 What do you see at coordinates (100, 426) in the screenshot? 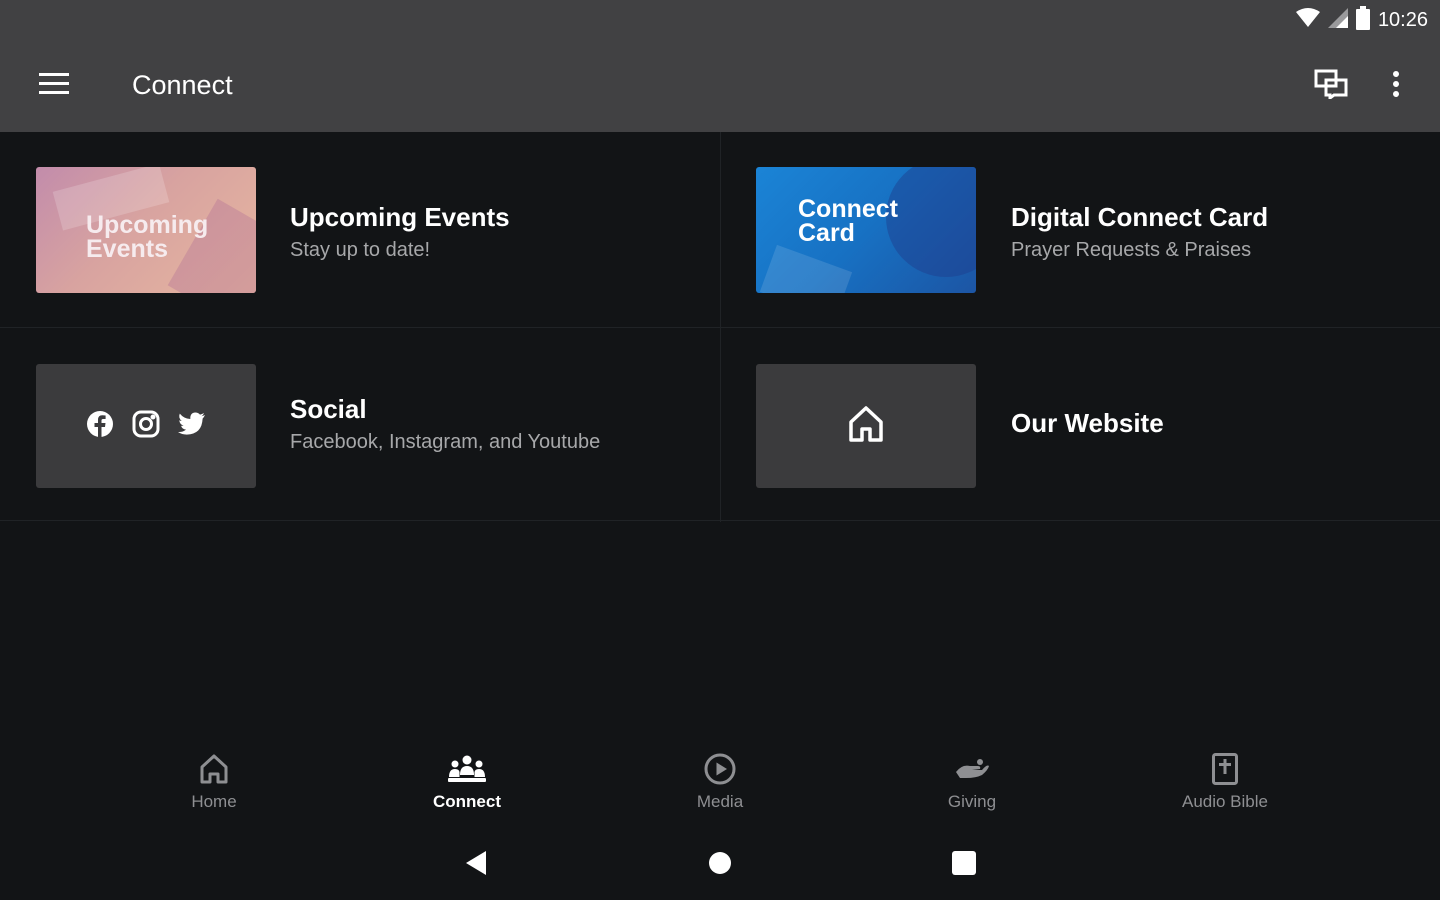
I see `facebook-icon` at bounding box center [100, 426].